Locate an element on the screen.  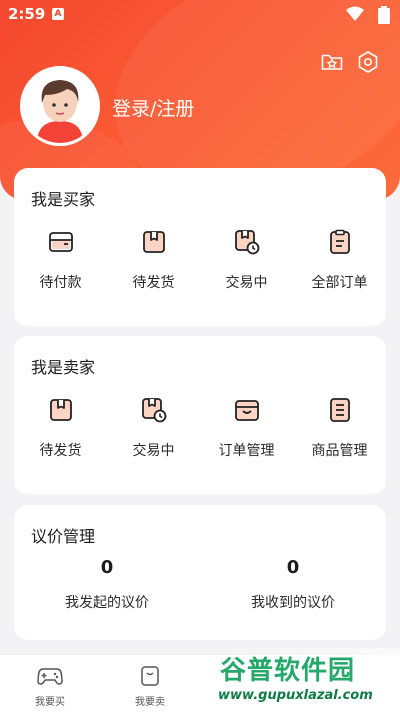
clipboard-icon is located at coordinates (339, 241).